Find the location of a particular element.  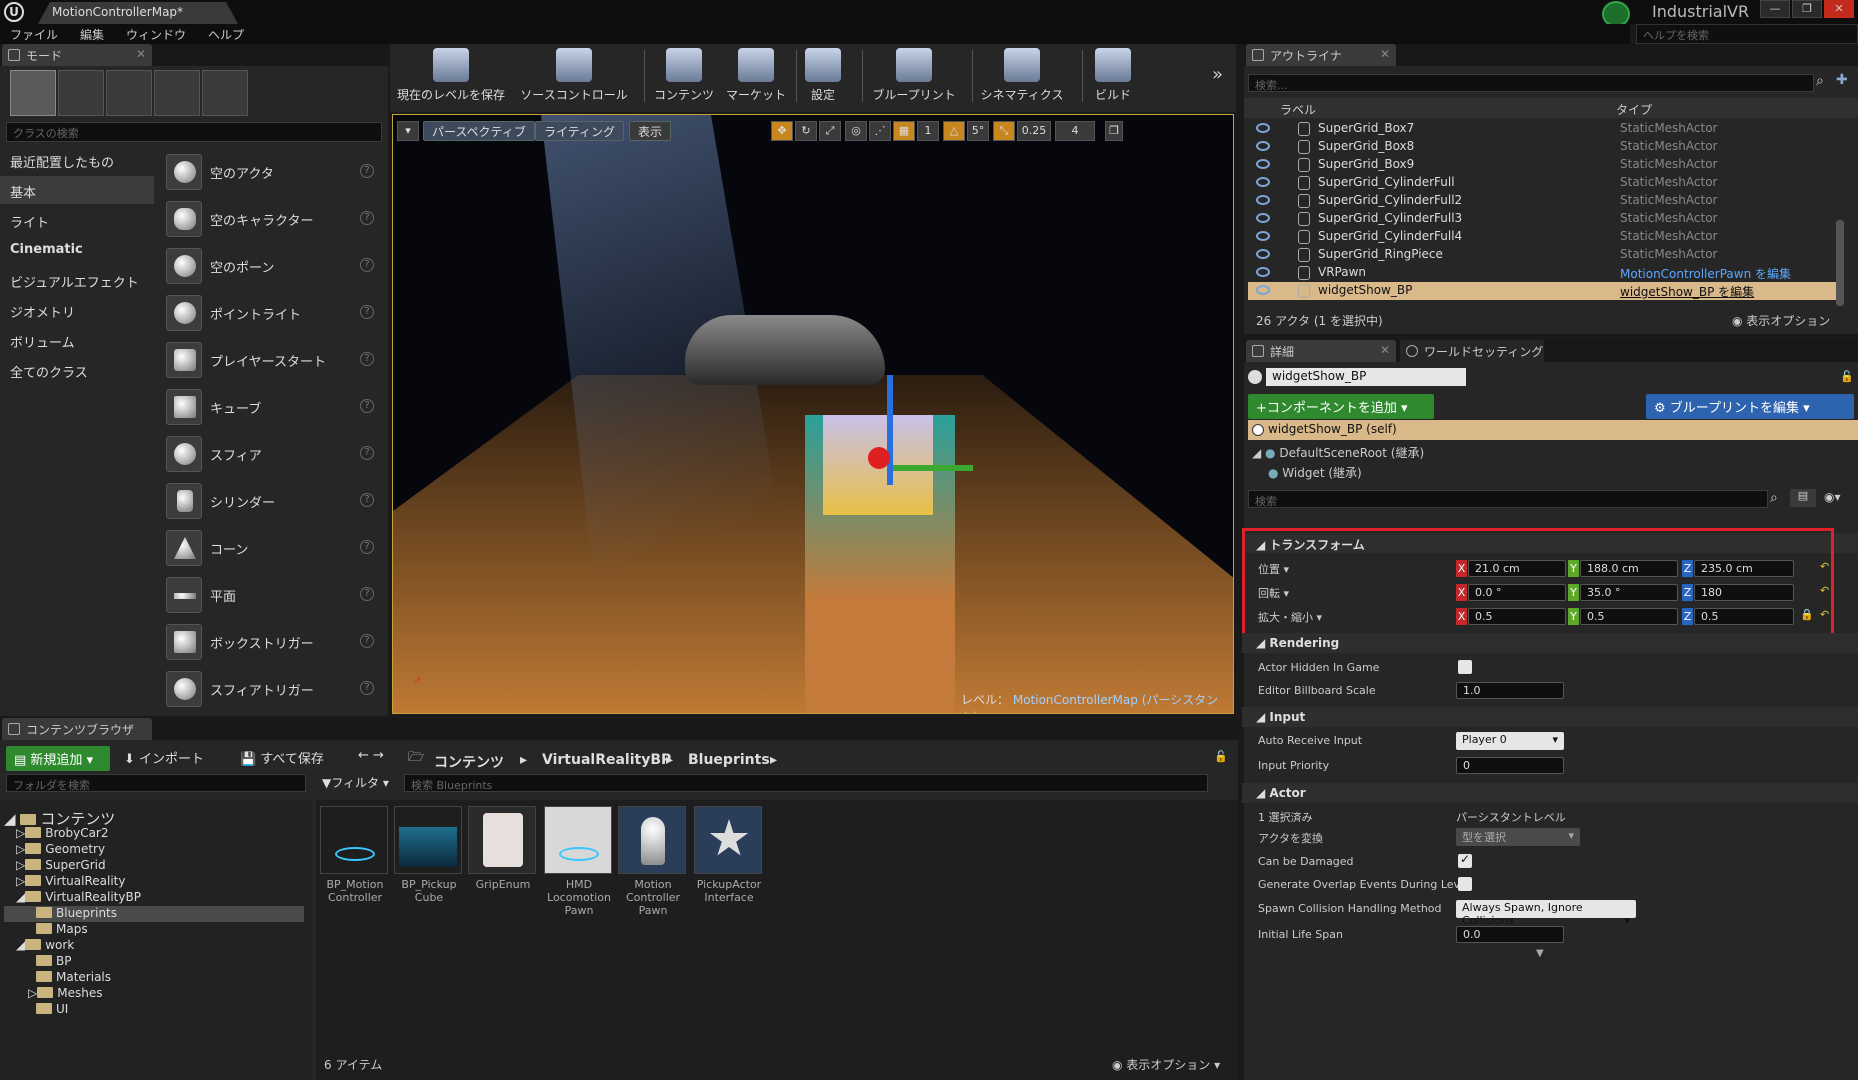

tree-item-content: ◢ コンテンツ is located at coordinates (154, 818).